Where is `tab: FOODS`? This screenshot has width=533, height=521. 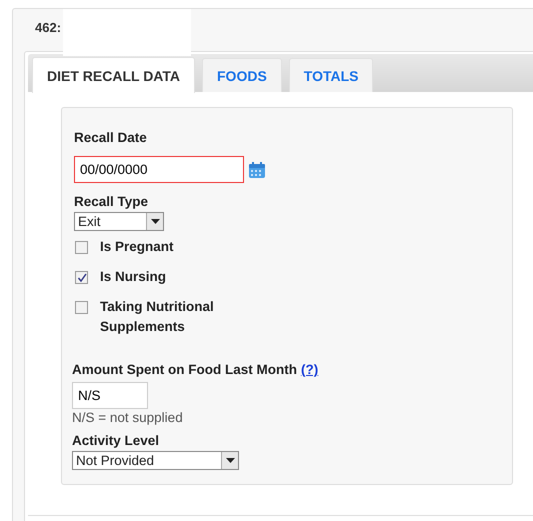 tab: FOODS is located at coordinates (242, 75).